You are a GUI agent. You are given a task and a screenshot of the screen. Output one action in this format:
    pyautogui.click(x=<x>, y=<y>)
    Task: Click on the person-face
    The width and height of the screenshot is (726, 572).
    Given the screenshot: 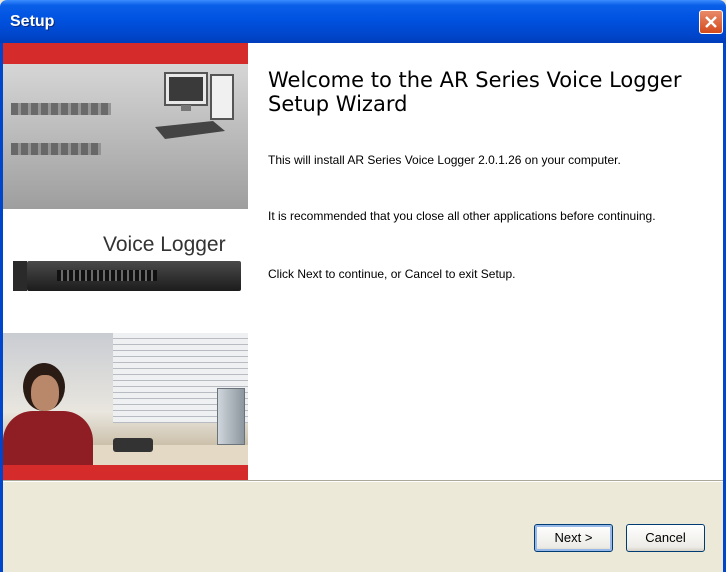 What is the action you would take?
    pyautogui.click(x=45, y=393)
    